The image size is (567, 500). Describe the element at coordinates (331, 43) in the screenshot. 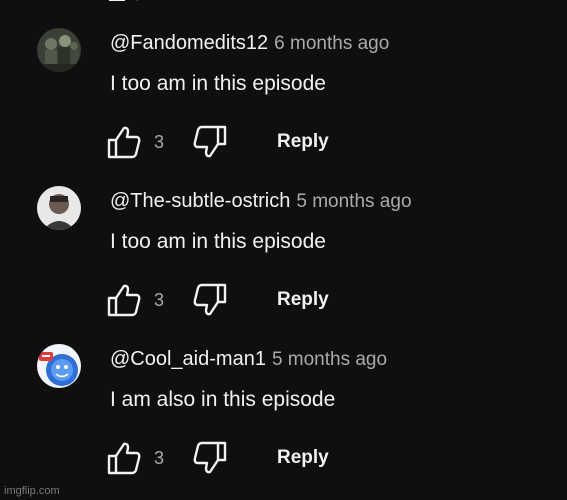

I see `comment-timestamp: 6 months ago` at that location.